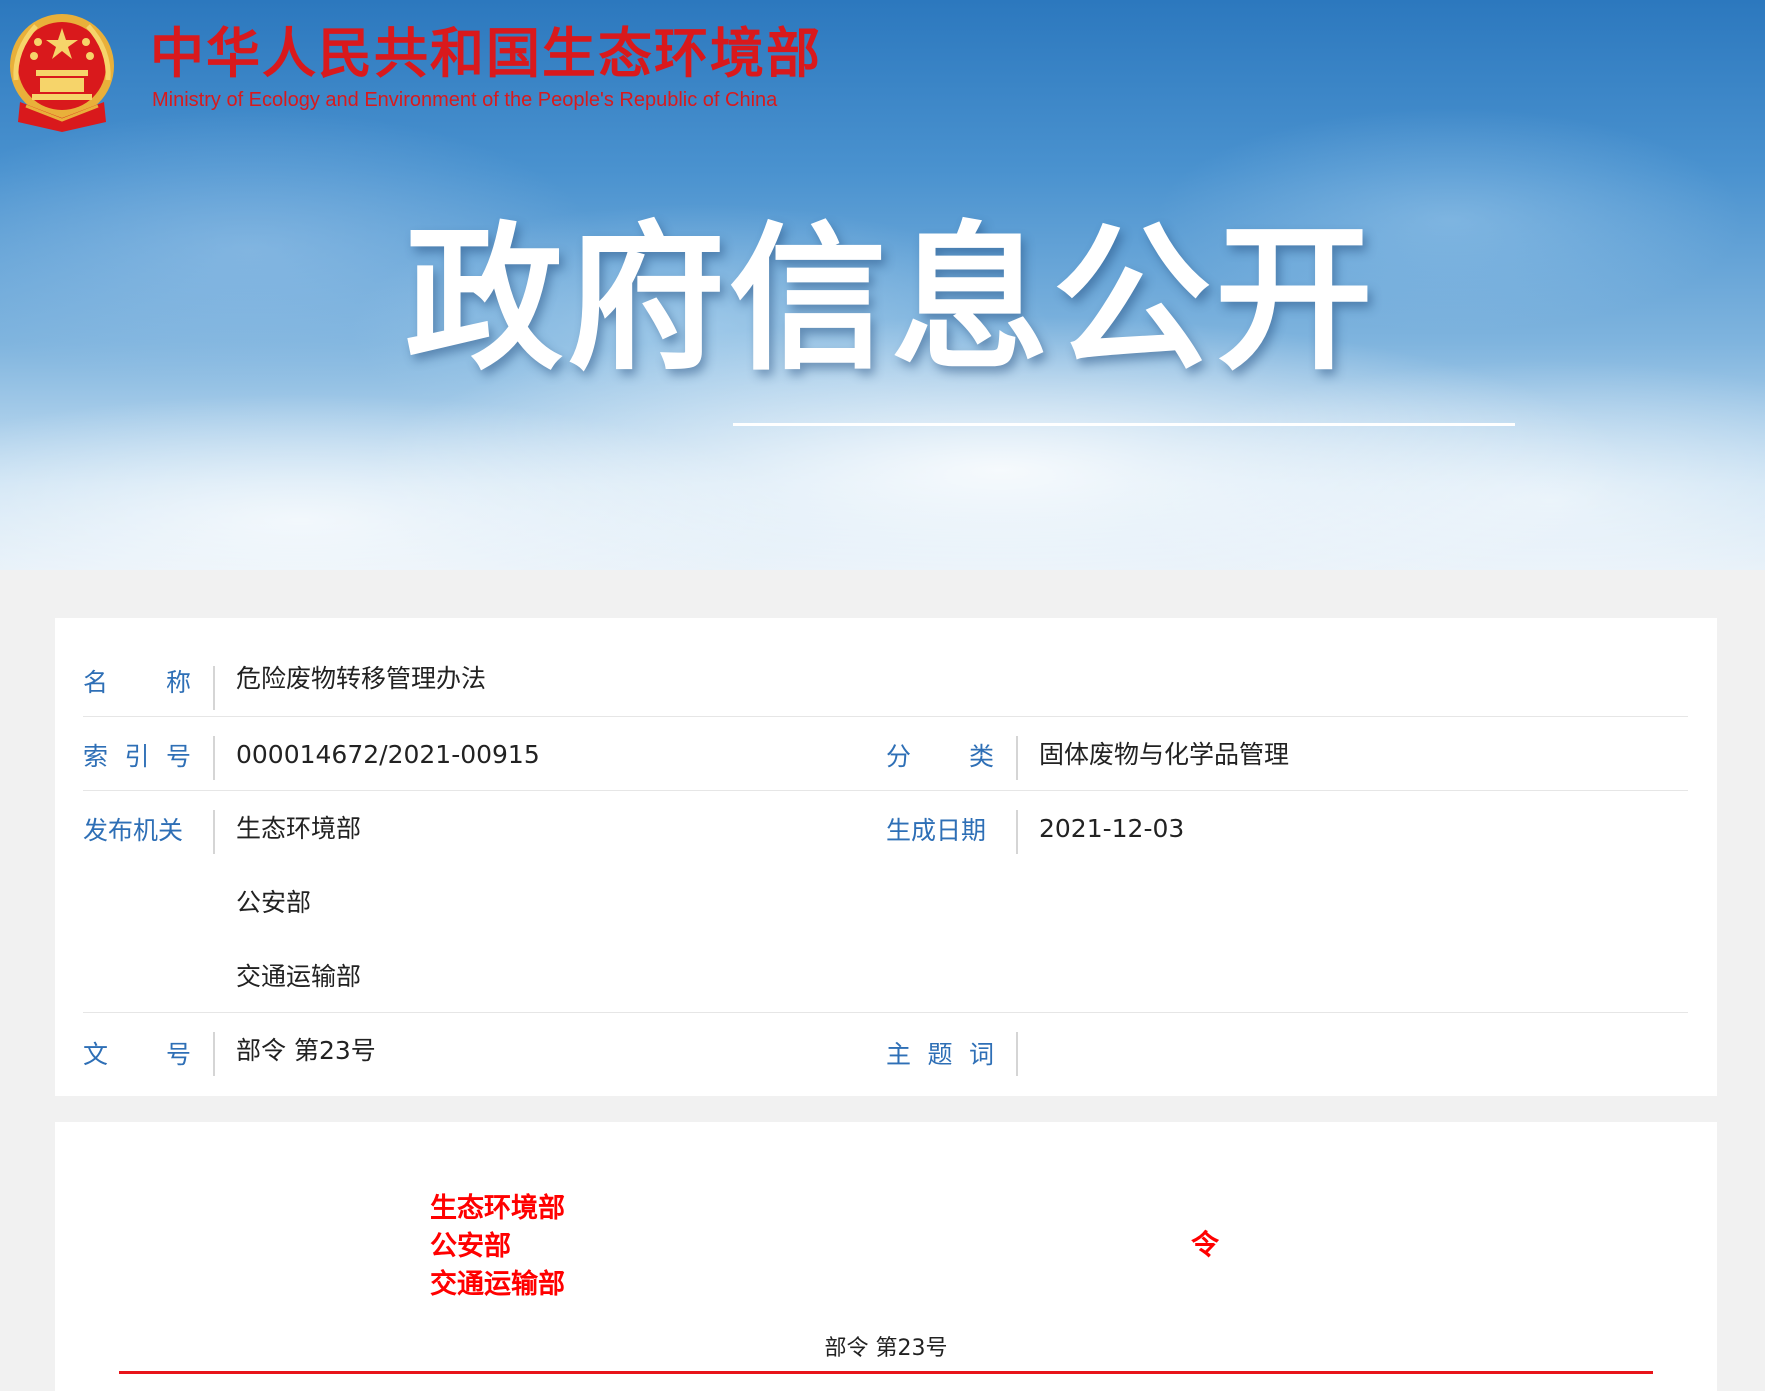  Describe the element at coordinates (1205, 1244) in the screenshot. I see `order-character: 令` at that location.